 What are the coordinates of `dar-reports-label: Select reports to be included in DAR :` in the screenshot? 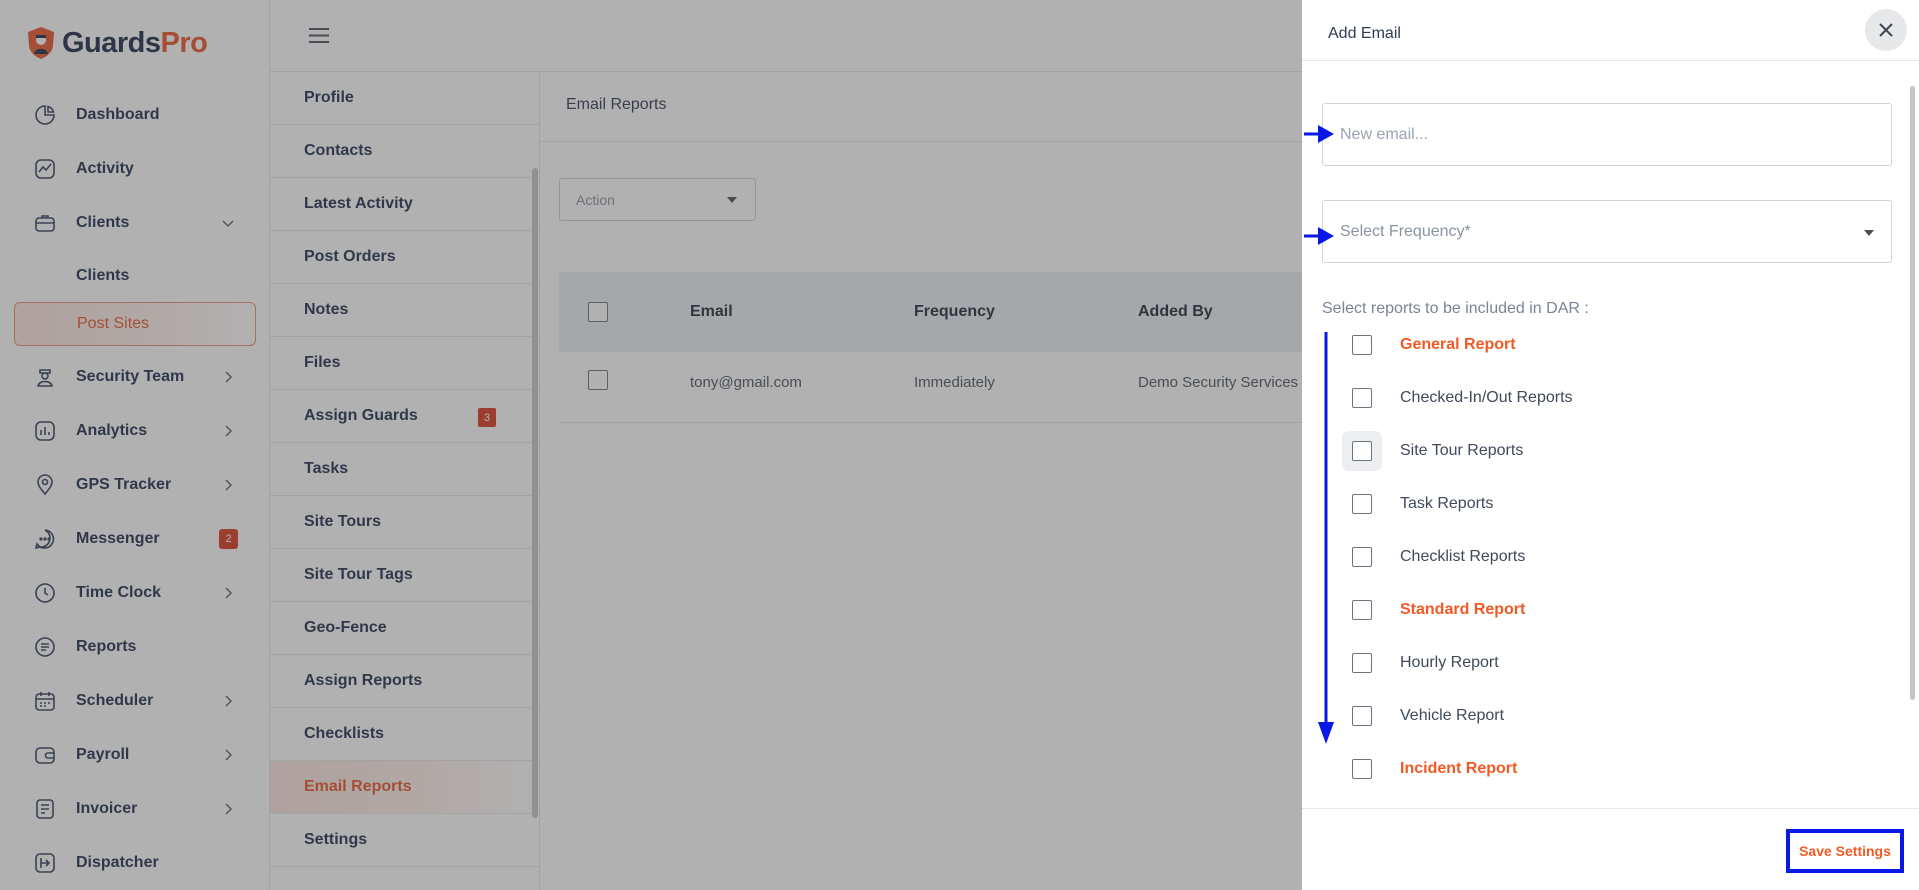 It's located at (1455, 308).